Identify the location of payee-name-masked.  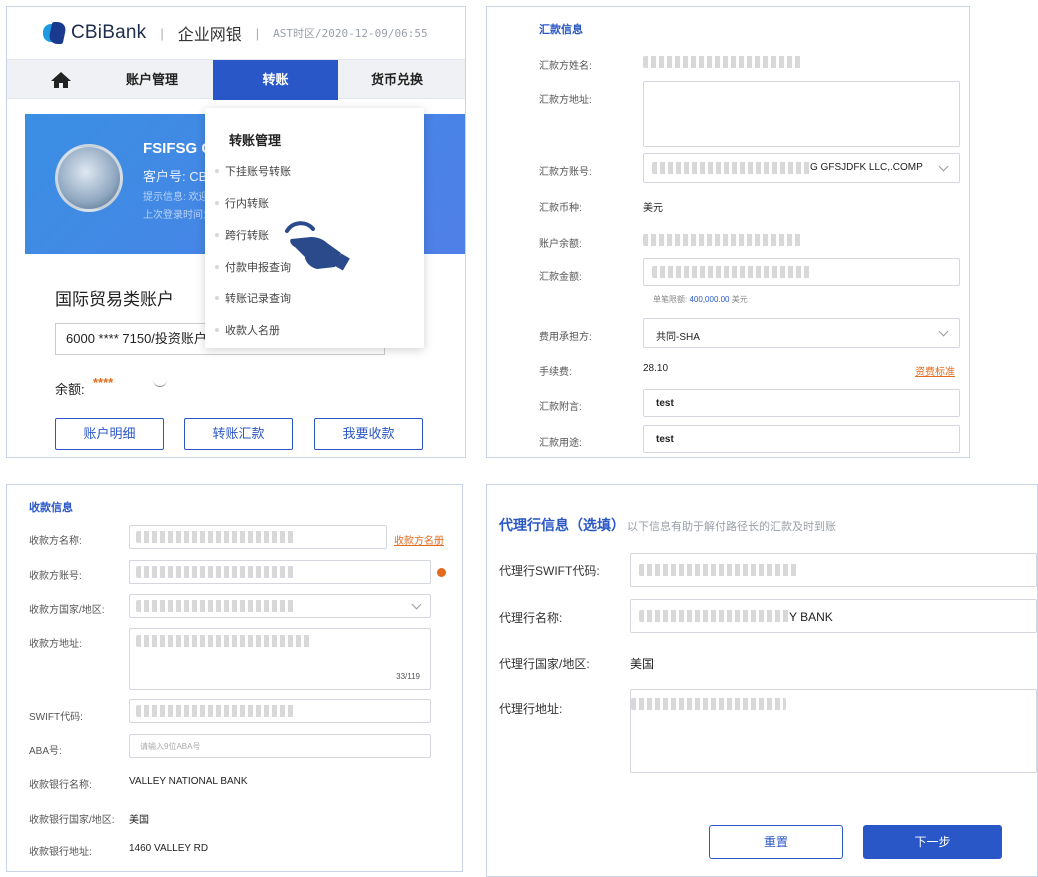
(216, 537).